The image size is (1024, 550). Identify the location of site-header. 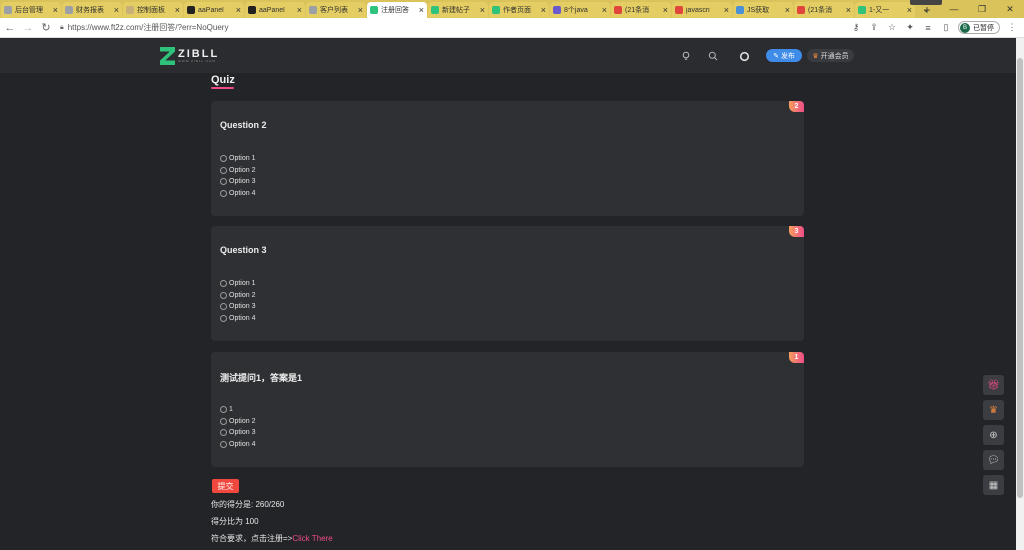
(508, 55).